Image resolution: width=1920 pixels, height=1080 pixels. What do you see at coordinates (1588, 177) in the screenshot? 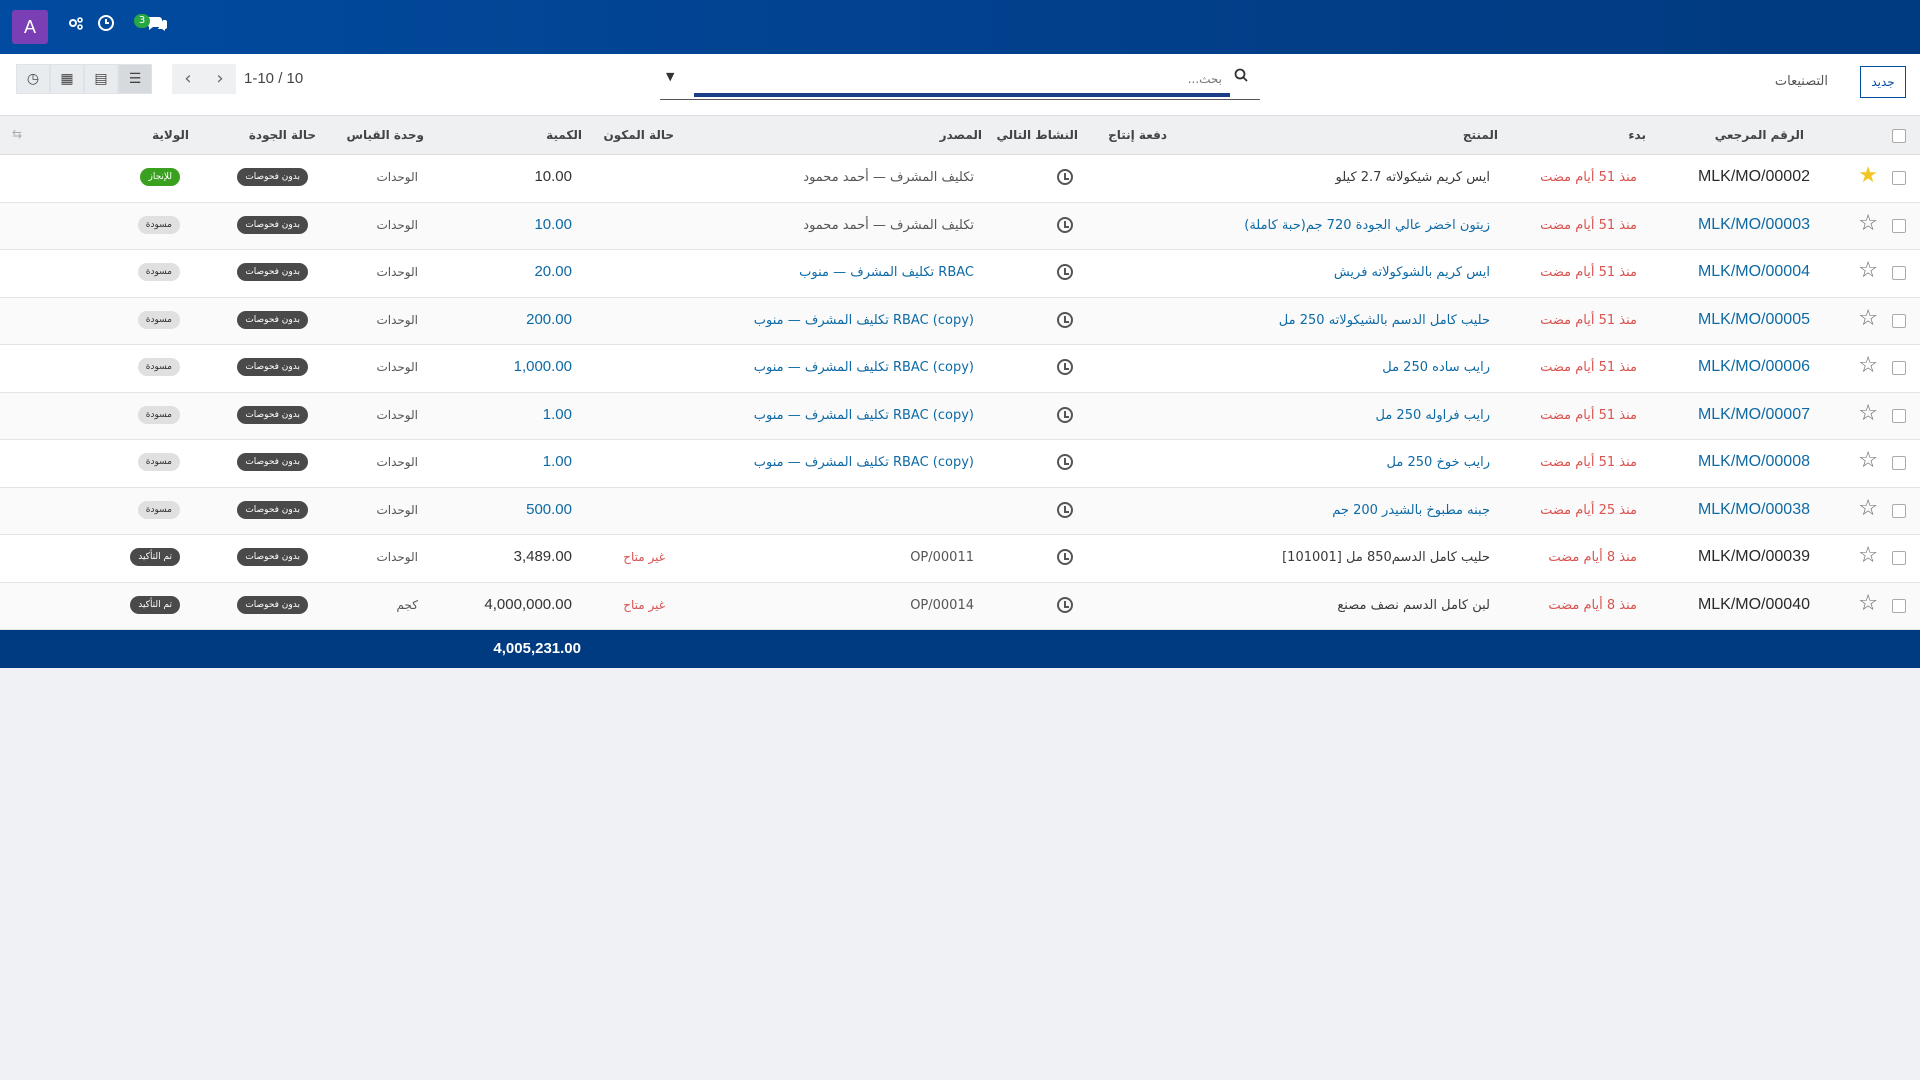
I see `start-date-cell: منذ 51 أيام مضت` at bounding box center [1588, 177].